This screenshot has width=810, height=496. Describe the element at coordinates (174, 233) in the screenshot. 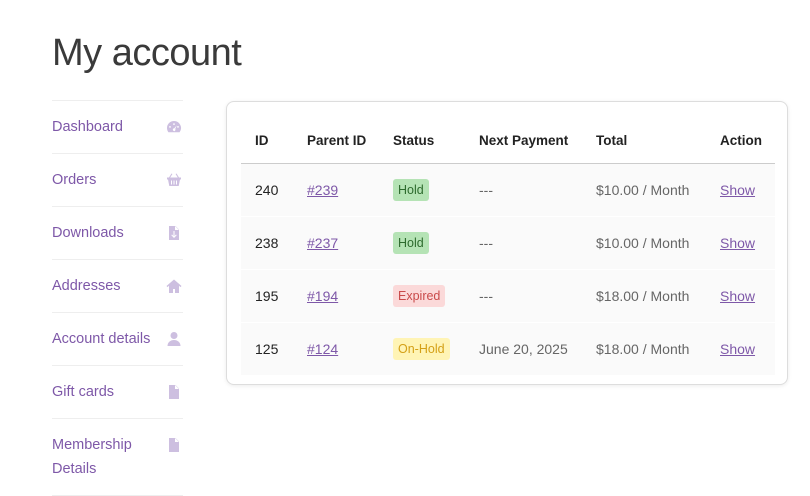

I see `file-download-icon` at that location.